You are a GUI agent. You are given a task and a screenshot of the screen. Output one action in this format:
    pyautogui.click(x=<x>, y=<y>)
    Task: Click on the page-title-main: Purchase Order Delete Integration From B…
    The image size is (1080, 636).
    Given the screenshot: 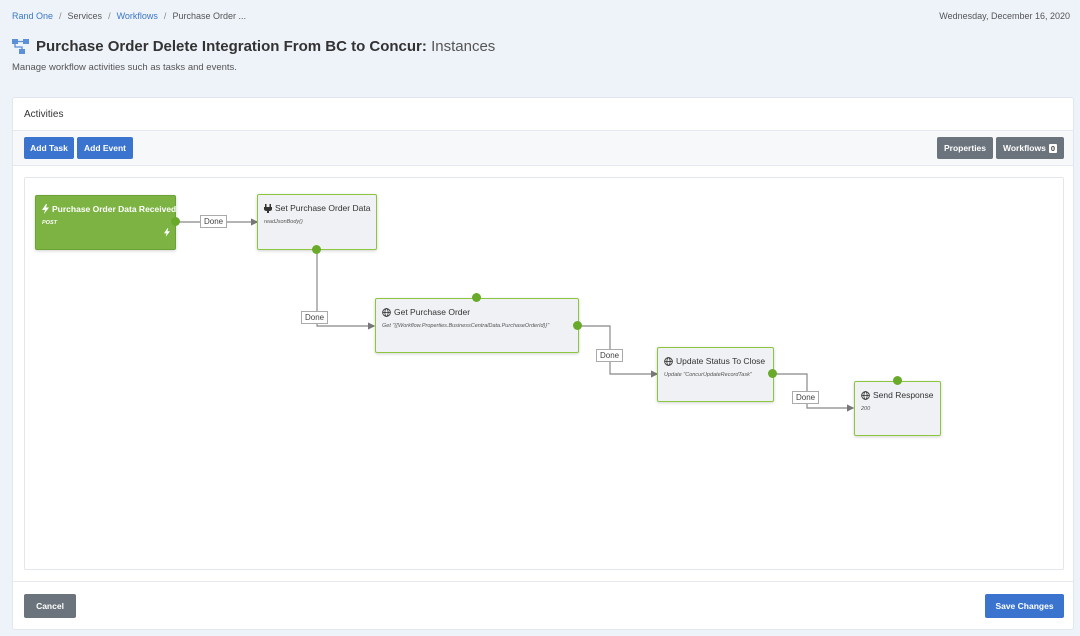 What is the action you would take?
    pyautogui.click(x=231, y=46)
    